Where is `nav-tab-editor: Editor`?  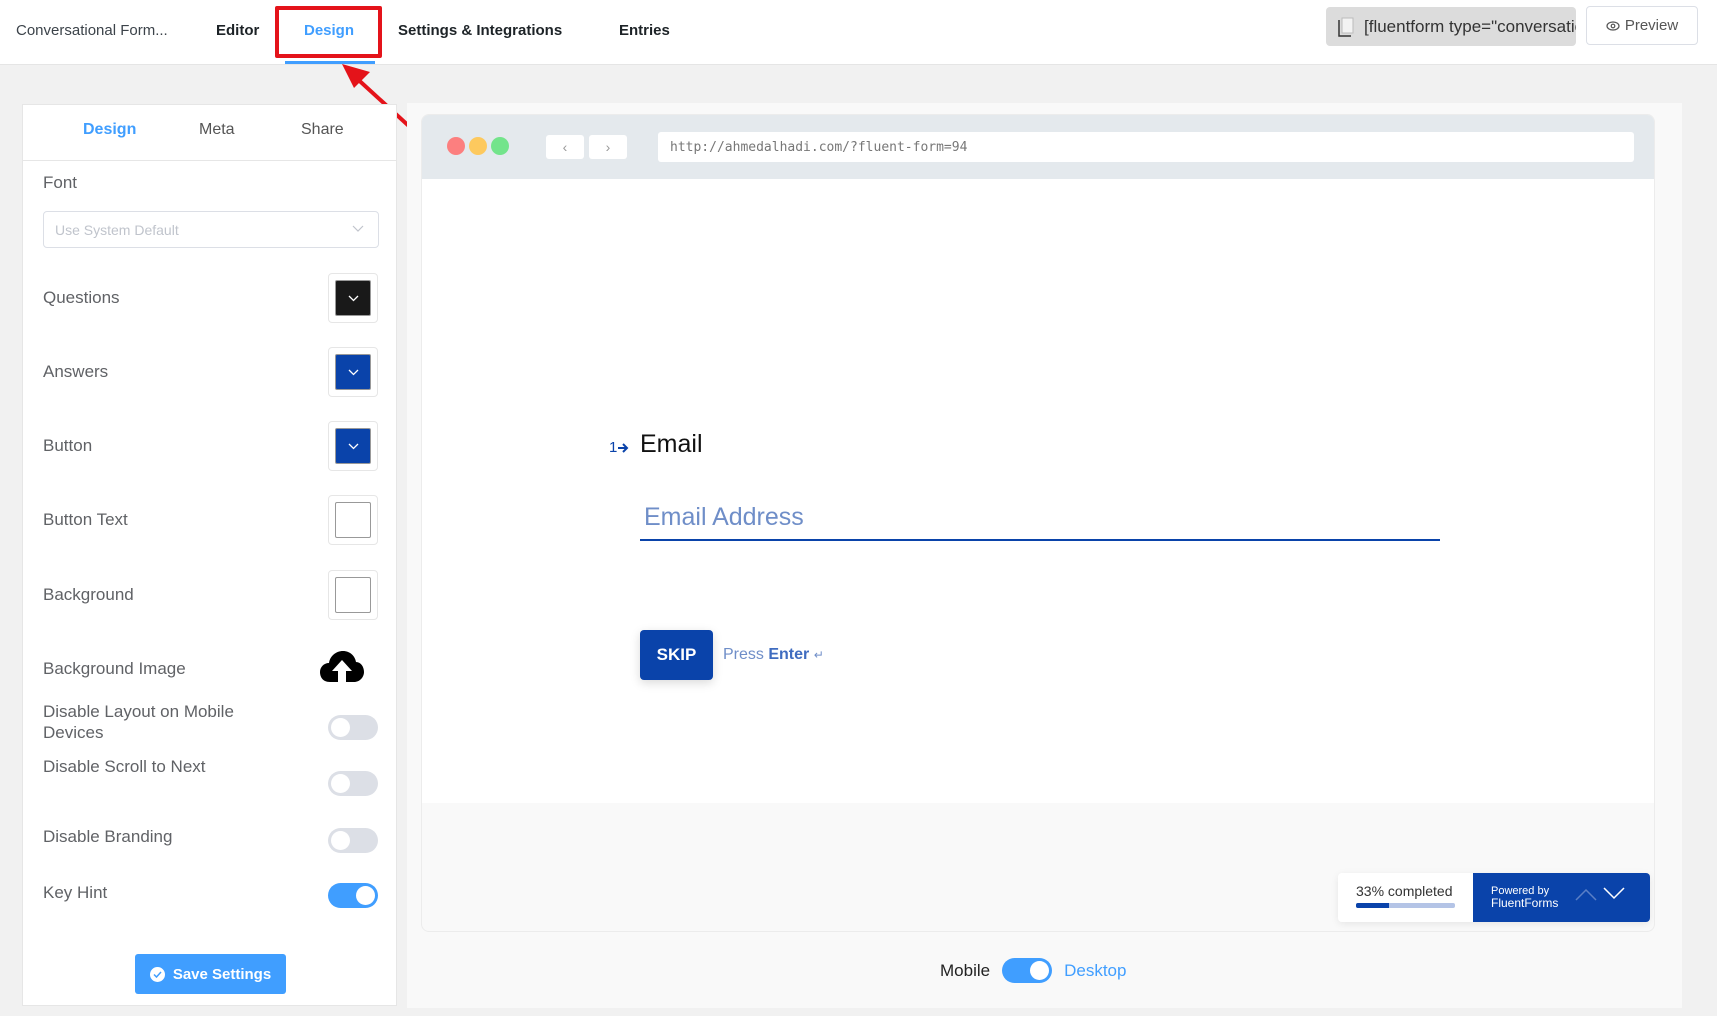
nav-tab-editor: Editor is located at coordinates (237, 30).